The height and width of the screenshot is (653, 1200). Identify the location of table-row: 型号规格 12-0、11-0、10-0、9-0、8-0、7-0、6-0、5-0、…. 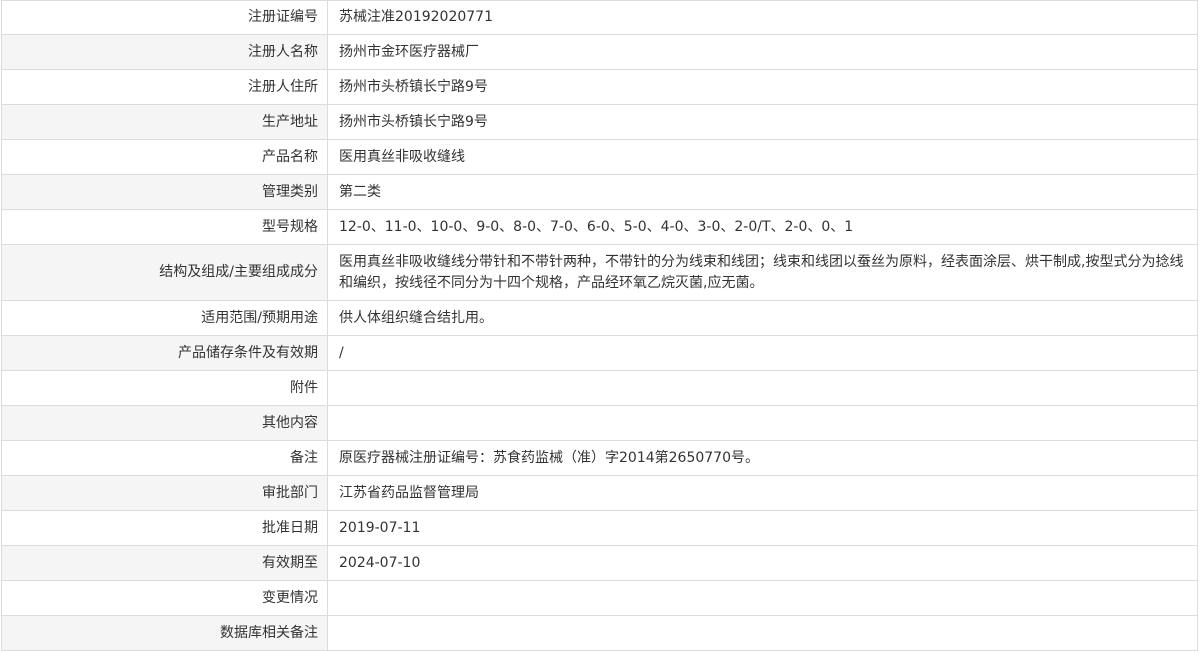
(599, 227).